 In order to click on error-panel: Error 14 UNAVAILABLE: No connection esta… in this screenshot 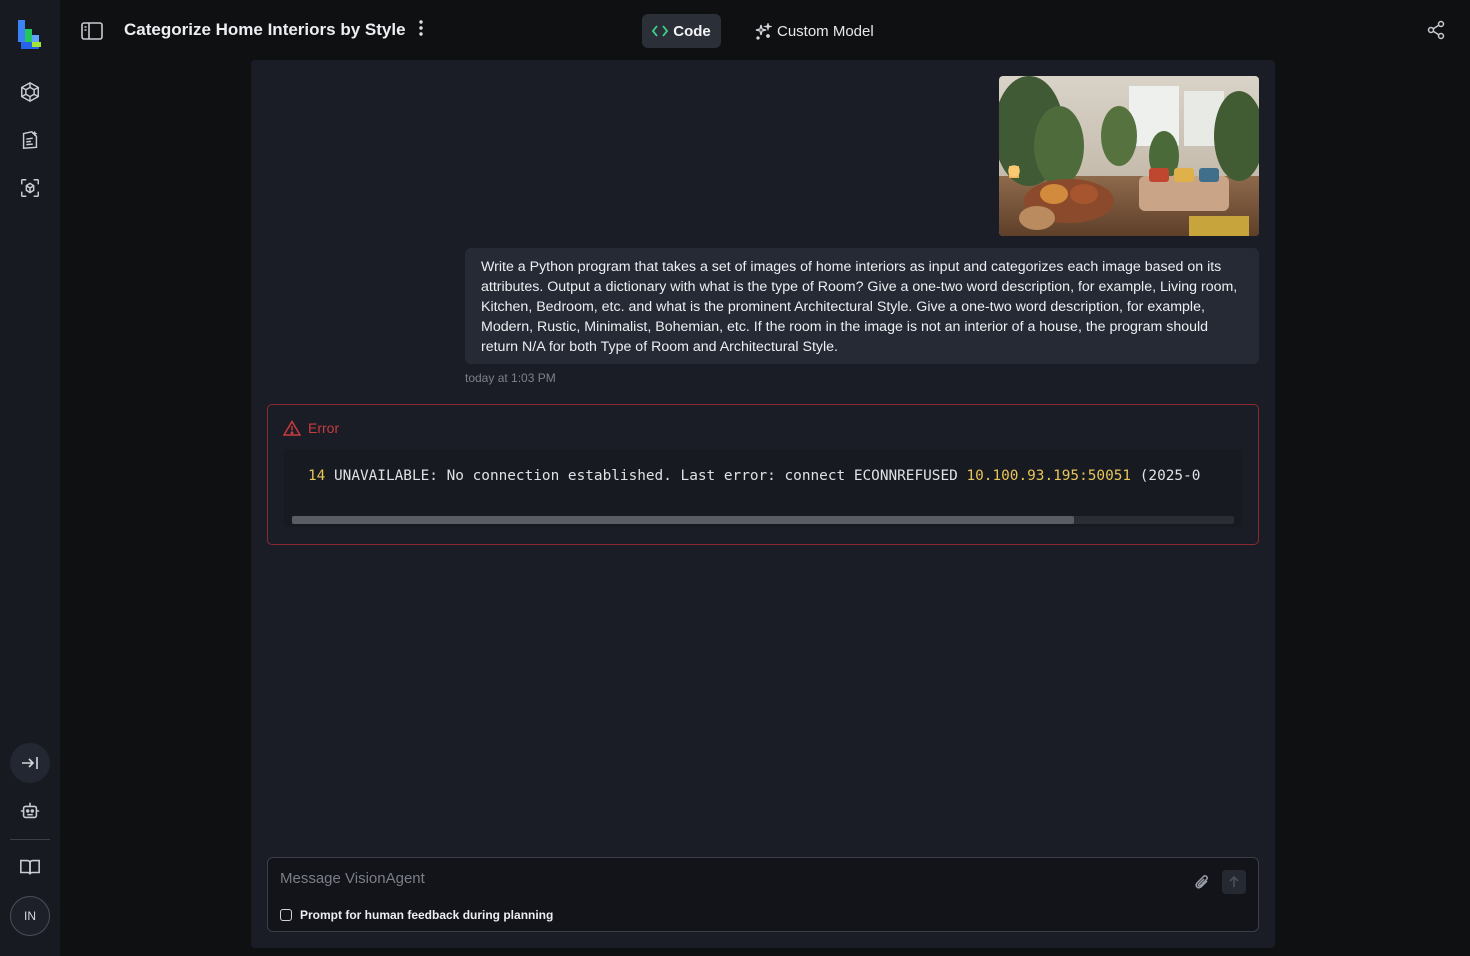, I will do `click(763, 474)`.